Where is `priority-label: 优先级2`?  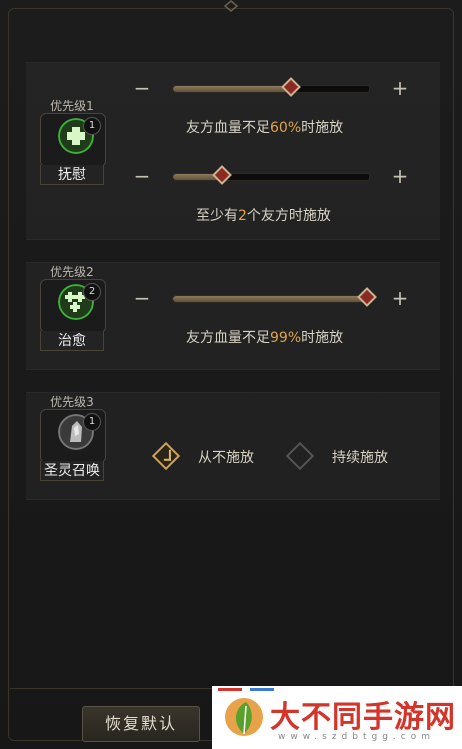 priority-label: 优先级2 is located at coordinates (72, 272).